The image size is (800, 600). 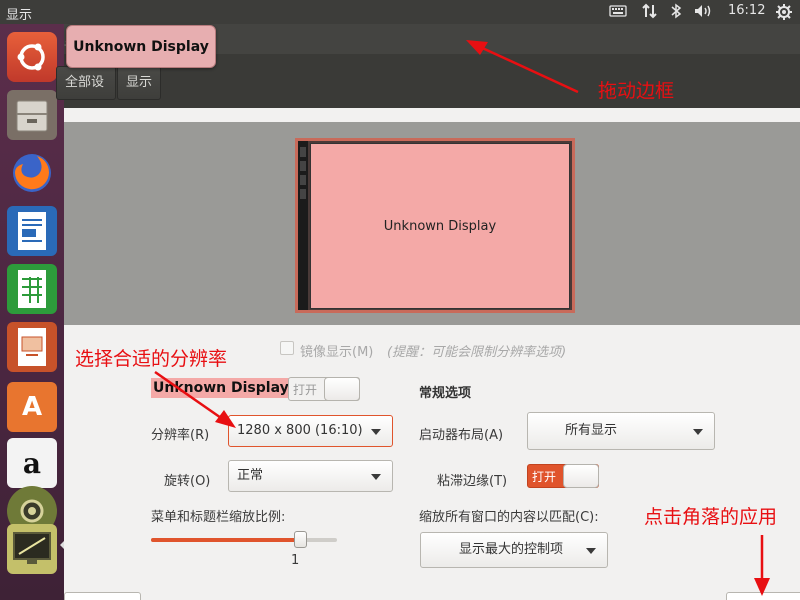 What do you see at coordinates (762, 565) in the screenshot?
I see `arrow-click-corner-apply` at bounding box center [762, 565].